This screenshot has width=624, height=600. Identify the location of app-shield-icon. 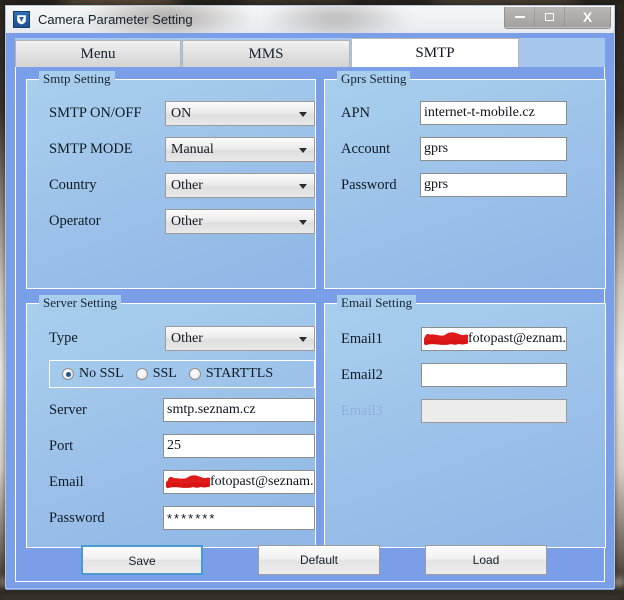
(21, 19).